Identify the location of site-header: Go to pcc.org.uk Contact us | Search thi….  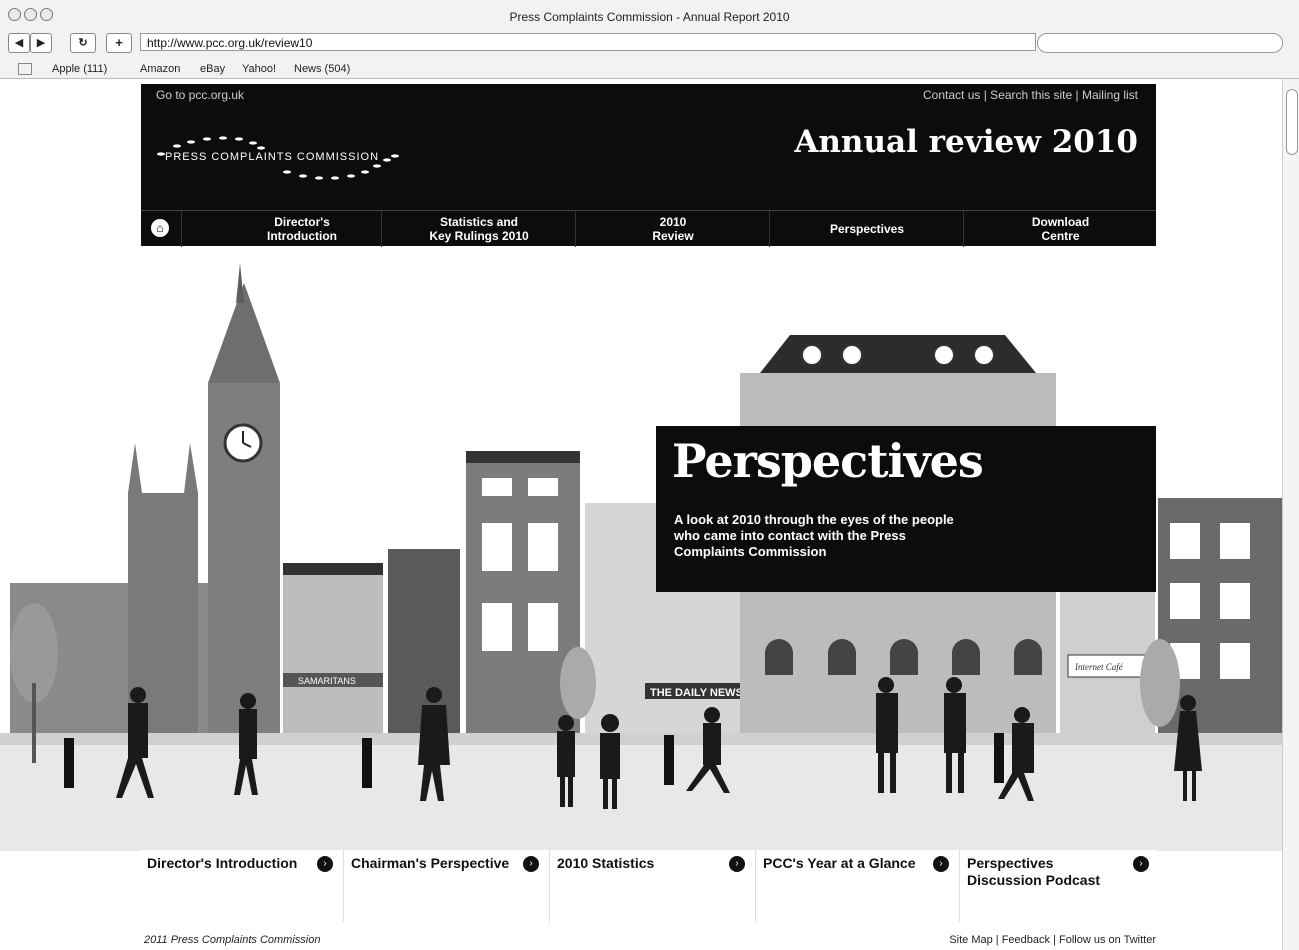
(648, 165).